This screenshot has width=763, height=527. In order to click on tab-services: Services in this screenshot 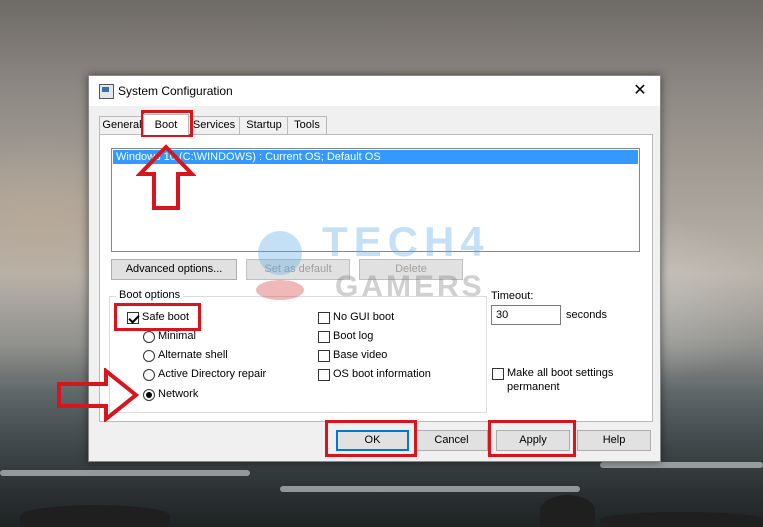, I will do `click(214, 125)`.